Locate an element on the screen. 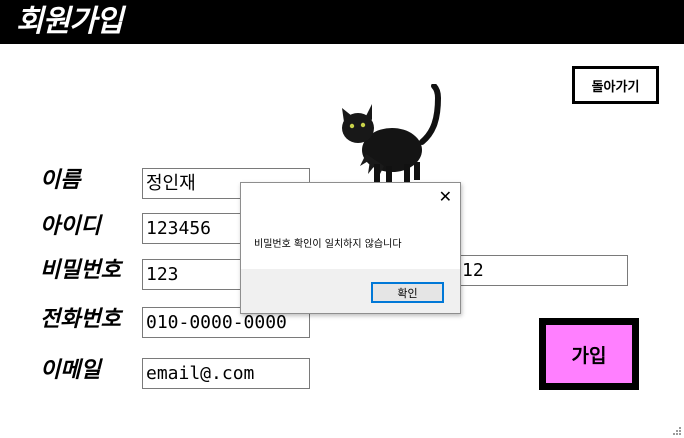 The height and width of the screenshot is (438, 684). phone-label: 전화번호 is located at coordinates (80, 319).